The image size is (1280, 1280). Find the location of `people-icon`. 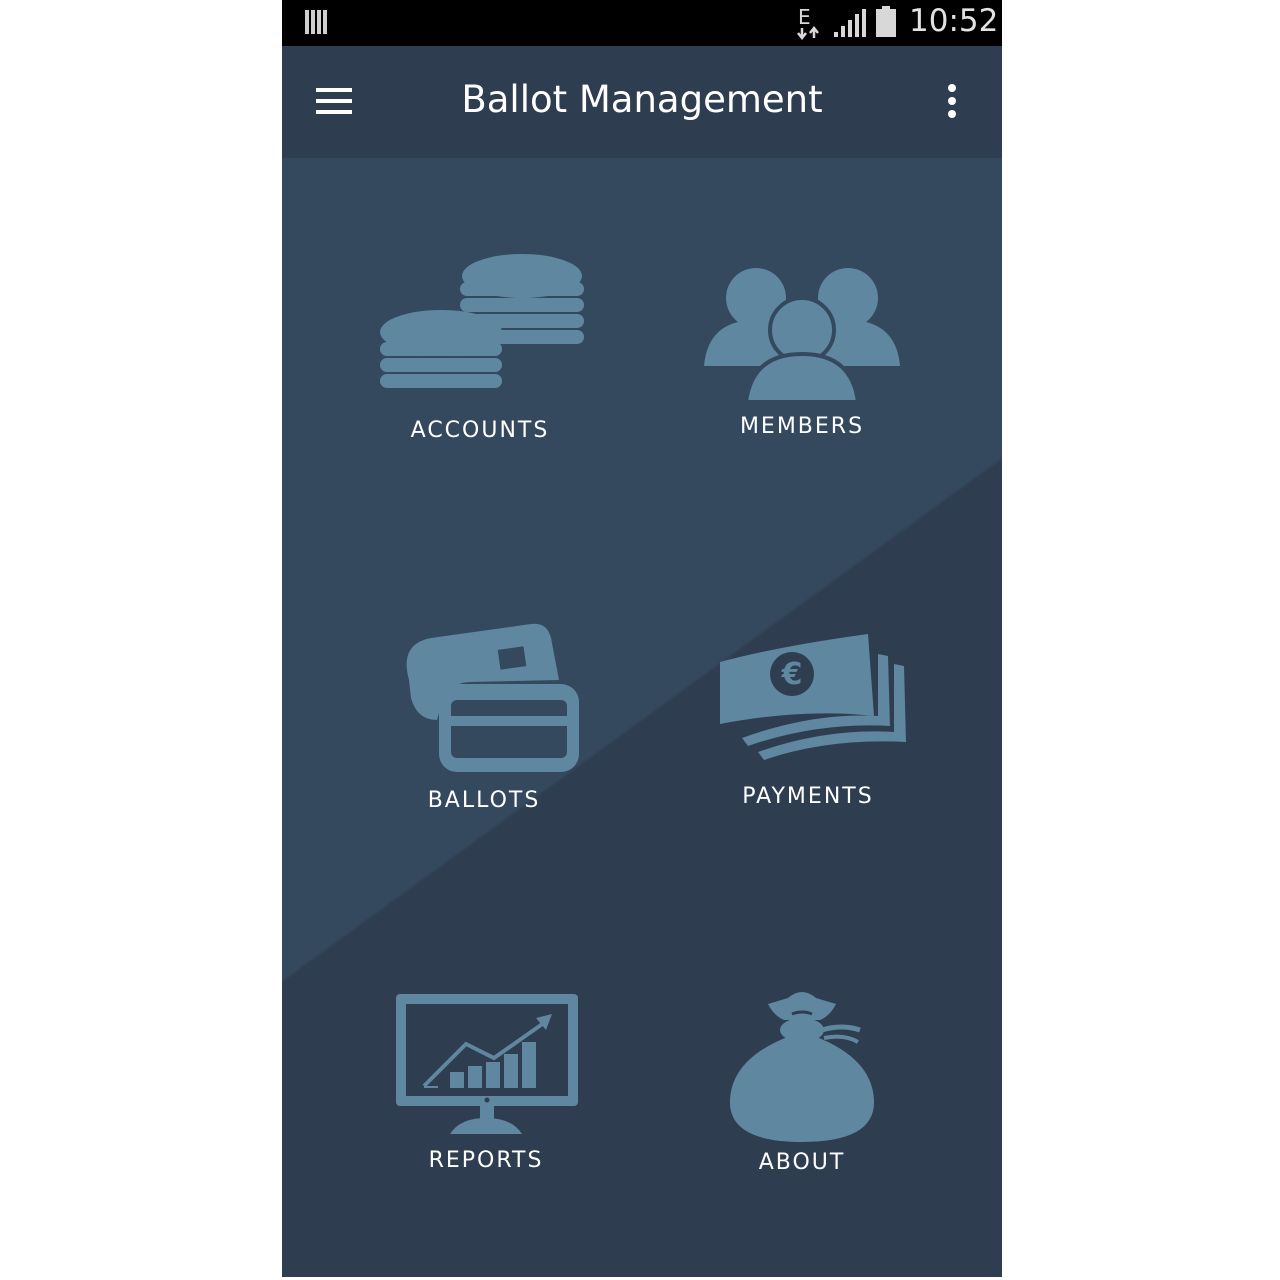

people-icon is located at coordinates (802, 336).